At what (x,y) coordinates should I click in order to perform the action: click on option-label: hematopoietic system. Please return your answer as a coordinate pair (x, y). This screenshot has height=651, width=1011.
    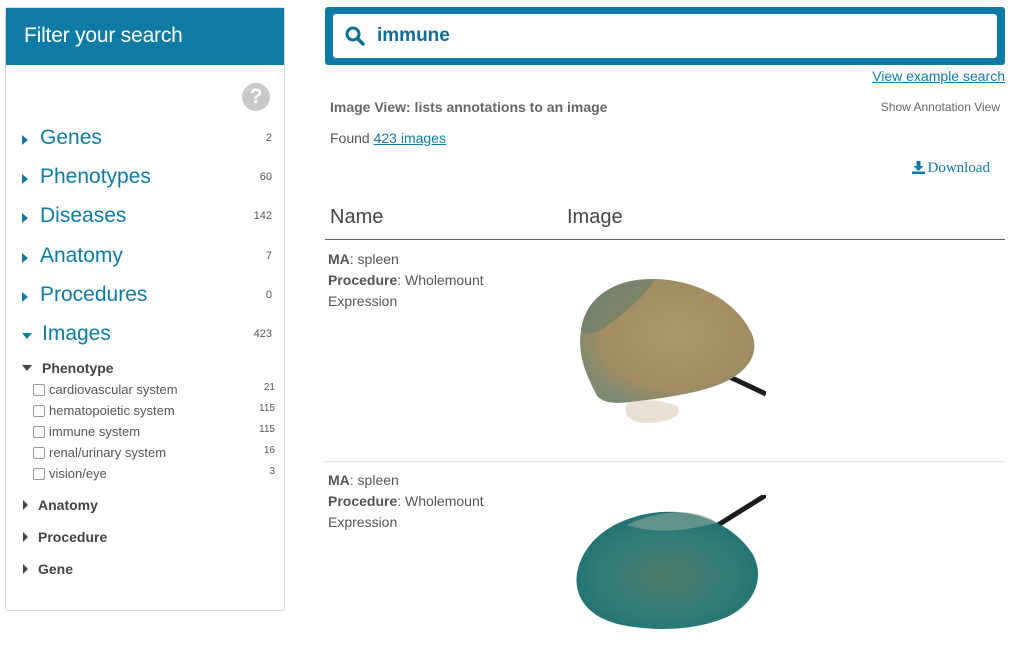
    Looking at the image, I should click on (112, 410).